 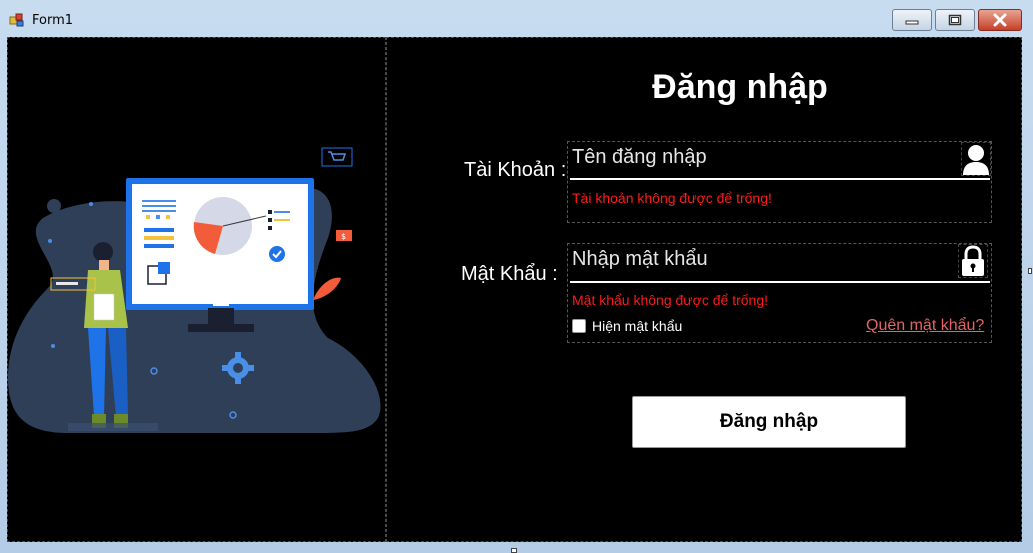 What do you see at coordinates (740, 87) in the screenshot?
I see `login-heading: Đăng nhập` at bounding box center [740, 87].